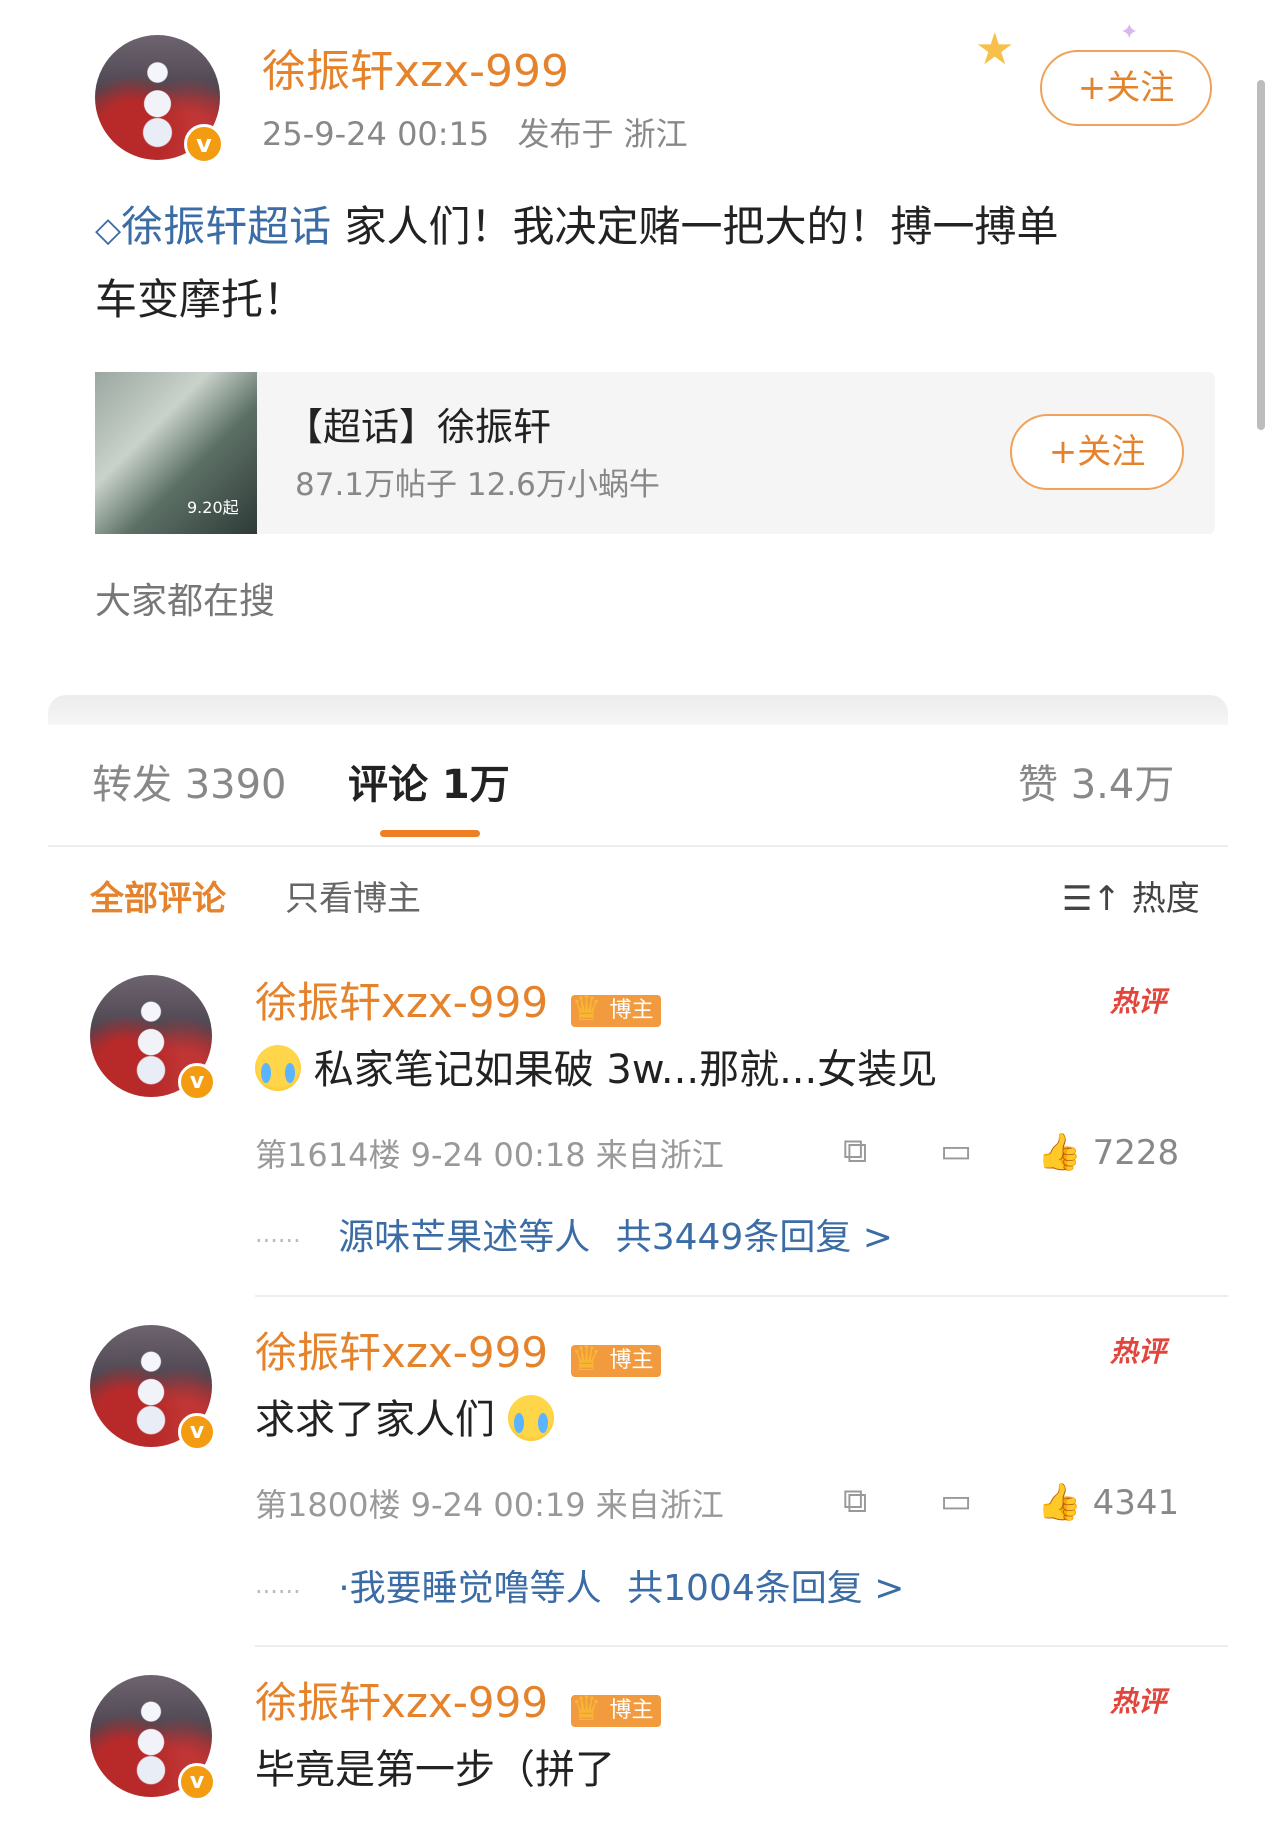 The height and width of the screenshot is (1841, 1284). What do you see at coordinates (1129, 32) in the screenshot?
I see `sparkle-icon: ✦` at bounding box center [1129, 32].